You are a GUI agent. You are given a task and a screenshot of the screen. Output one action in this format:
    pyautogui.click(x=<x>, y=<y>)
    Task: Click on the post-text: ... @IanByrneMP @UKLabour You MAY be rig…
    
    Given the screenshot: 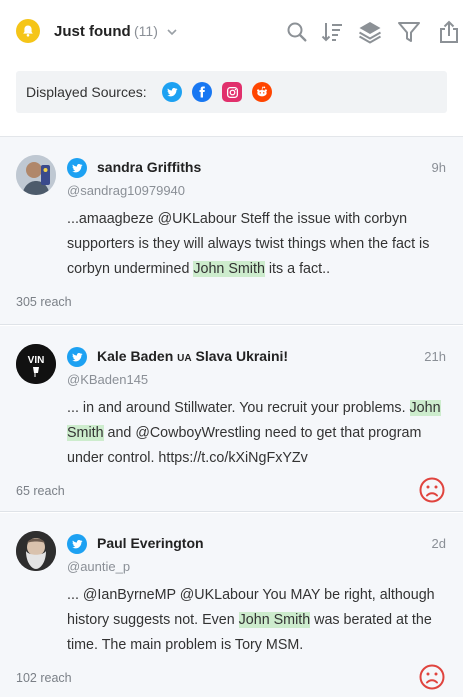 What is the action you would take?
    pyautogui.click(x=259, y=620)
    